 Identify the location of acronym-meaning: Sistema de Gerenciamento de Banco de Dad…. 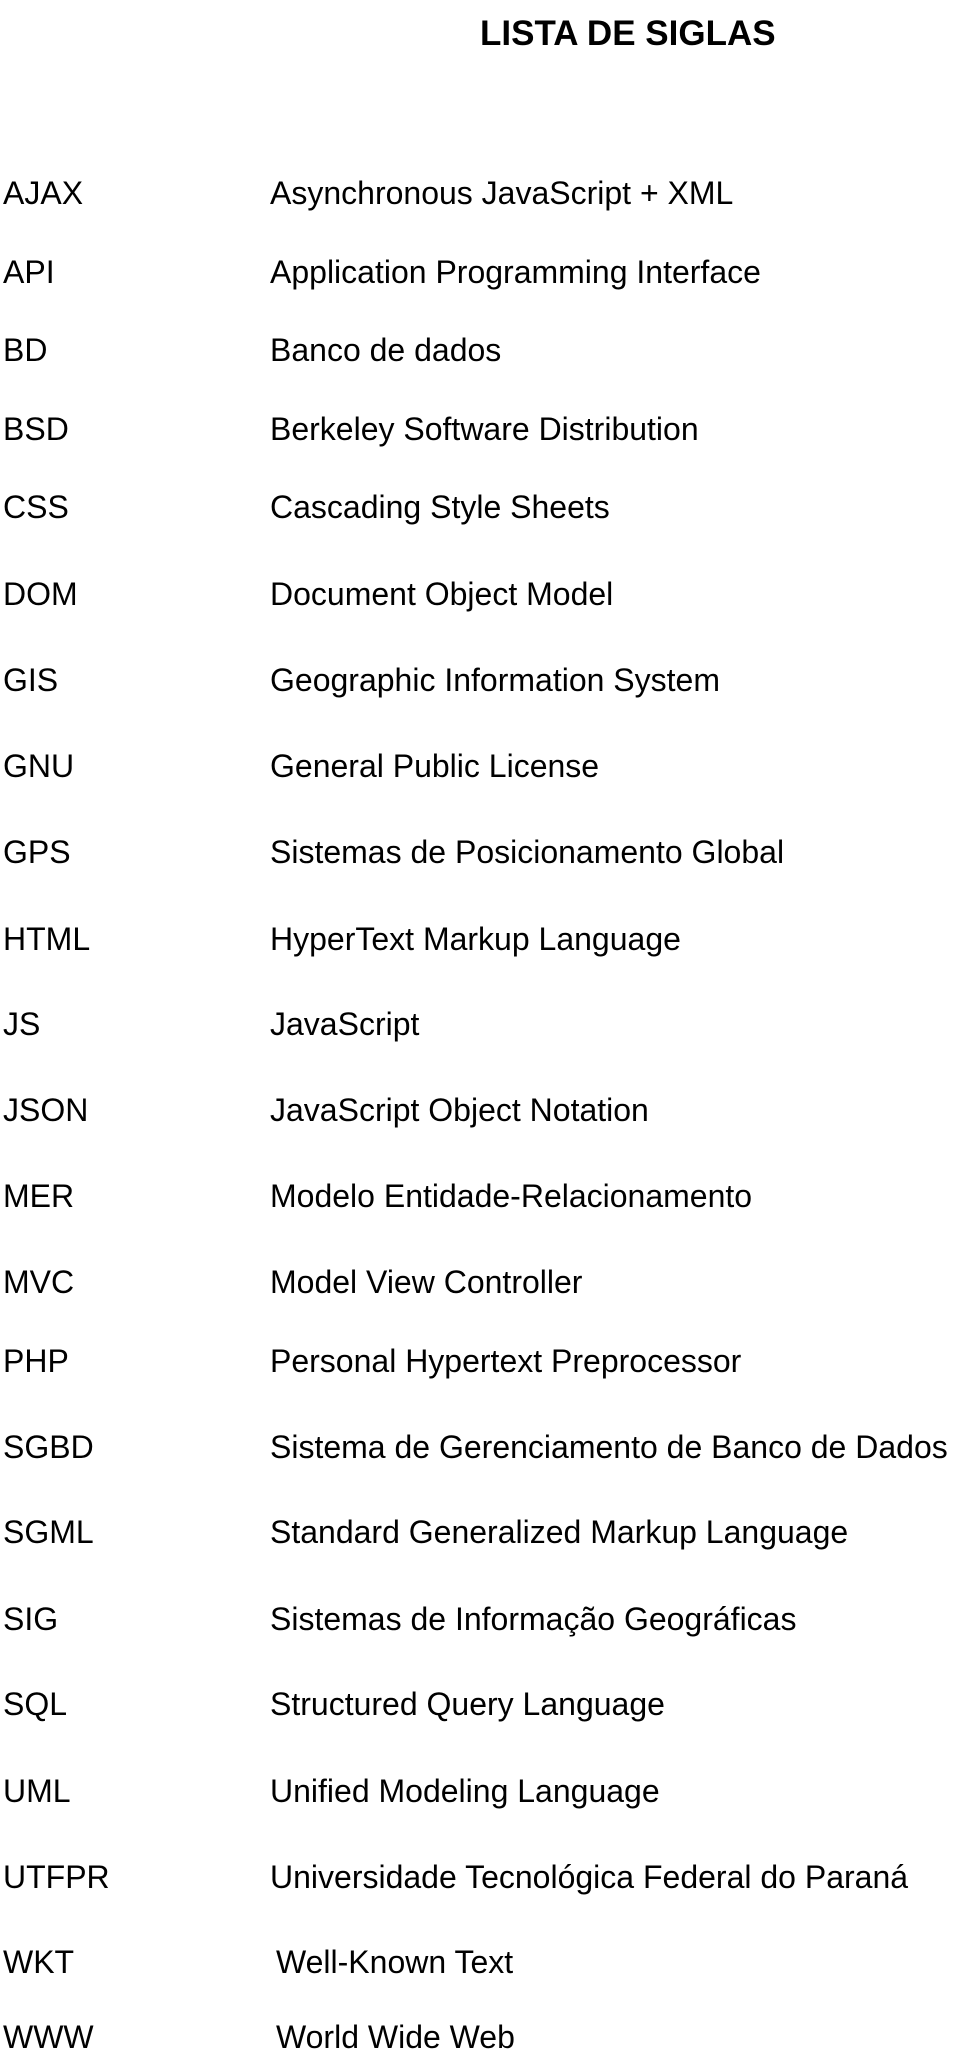
(609, 1447).